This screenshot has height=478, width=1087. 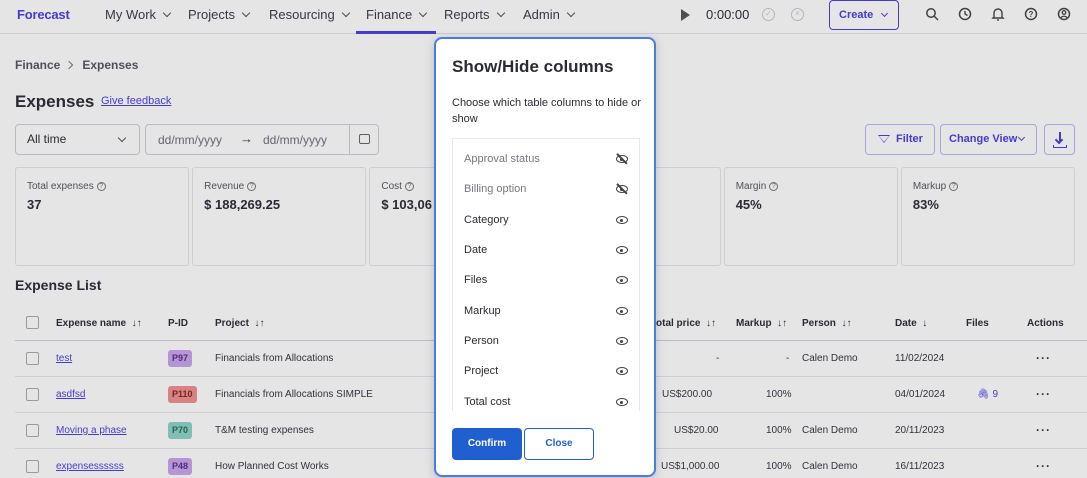 What do you see at coordinates (546, 399) in the screenshot?
I see `column-item-total-cost: Total cost` at bounding box center [546, 399].